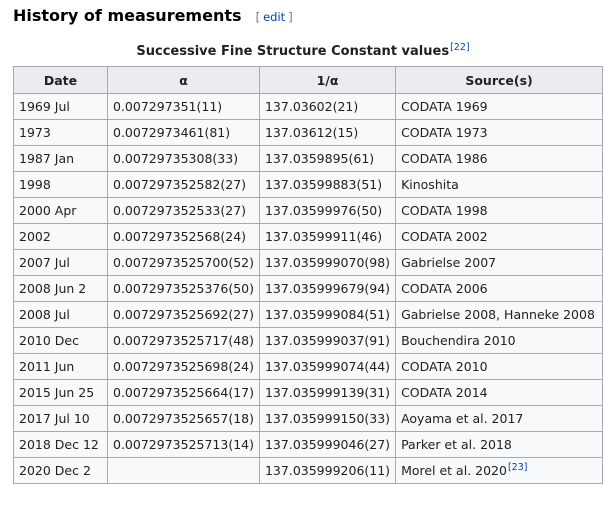  I want to click on cell-date-text: 2020 Dec 2, so click(55, 470).